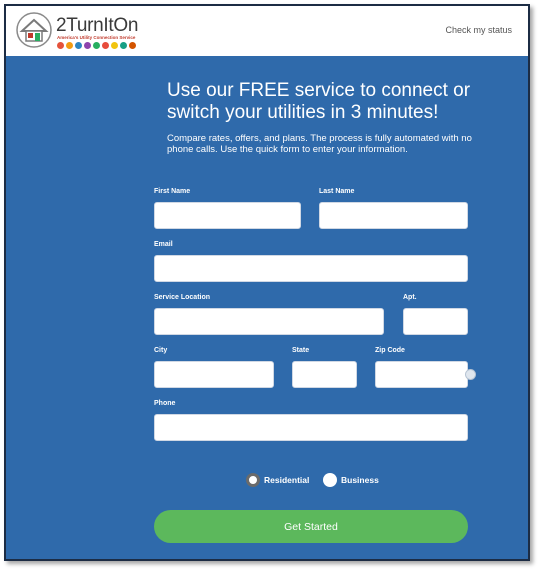  What do you see at coordinates (360, 480) in the screenshot?
I see `radio-business-label: Business` at bounding box center [360, 480].